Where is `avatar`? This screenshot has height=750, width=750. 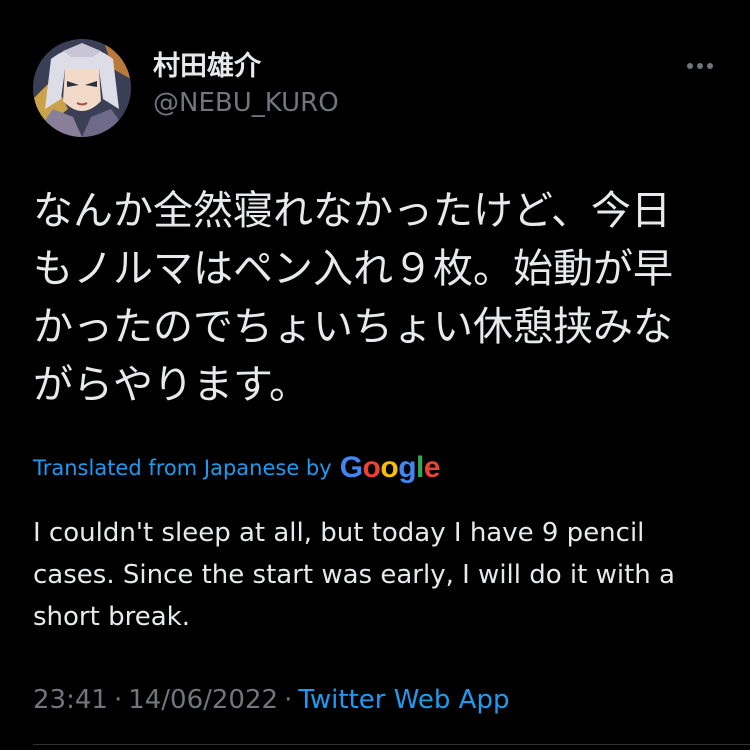
avatar is located at coordinates (82, 88).